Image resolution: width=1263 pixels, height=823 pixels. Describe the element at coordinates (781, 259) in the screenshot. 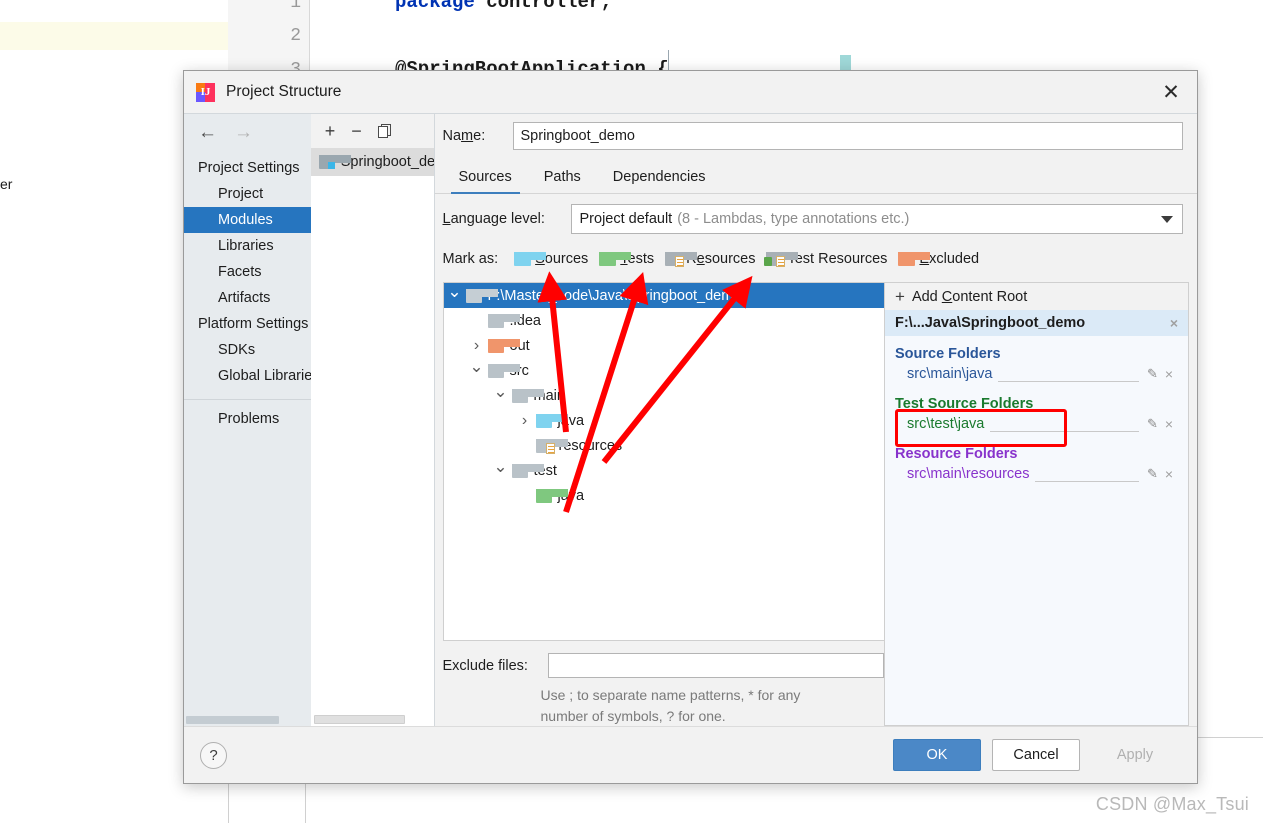

I see `test-resources-folder-icon` at that location.